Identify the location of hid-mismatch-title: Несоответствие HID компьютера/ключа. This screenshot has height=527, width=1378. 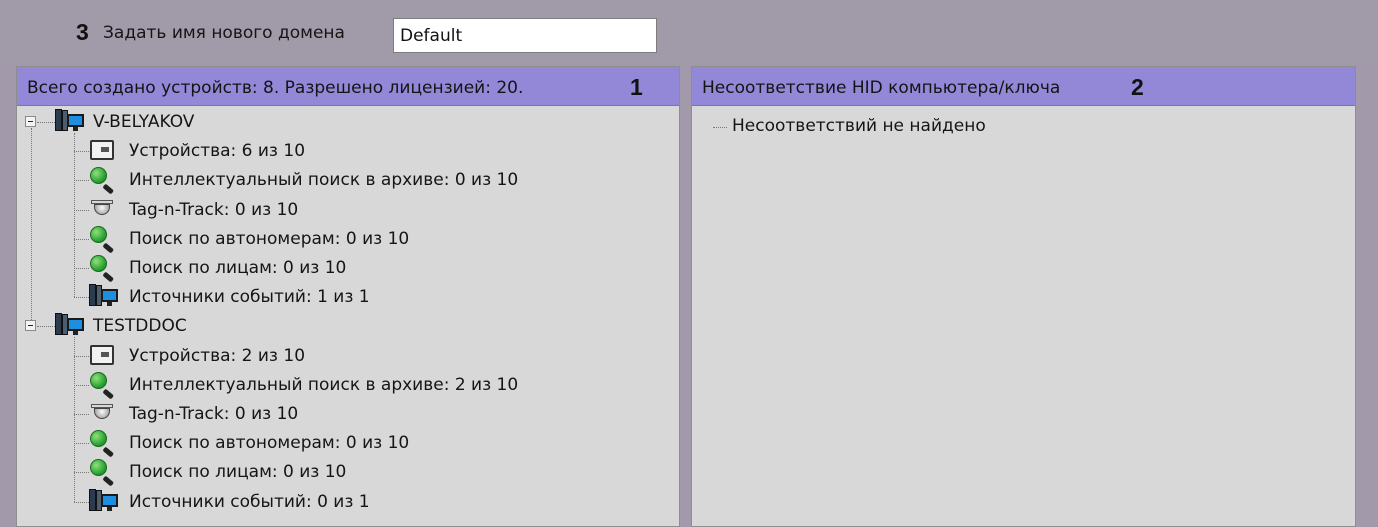
(881, 88).